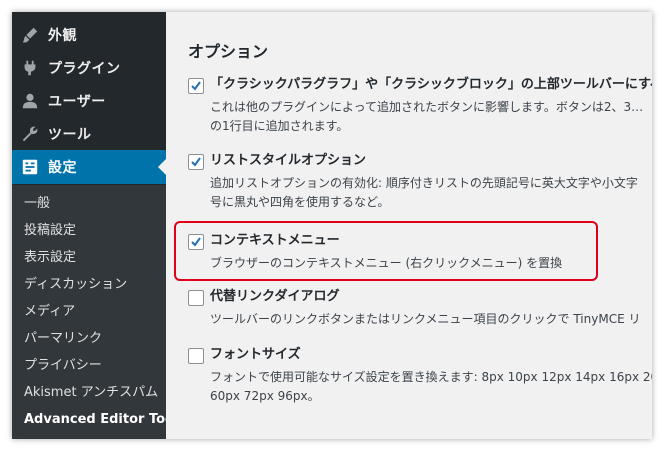  I want to click on submenu-item-permalinks: パーマリンク, so click(63, 338).